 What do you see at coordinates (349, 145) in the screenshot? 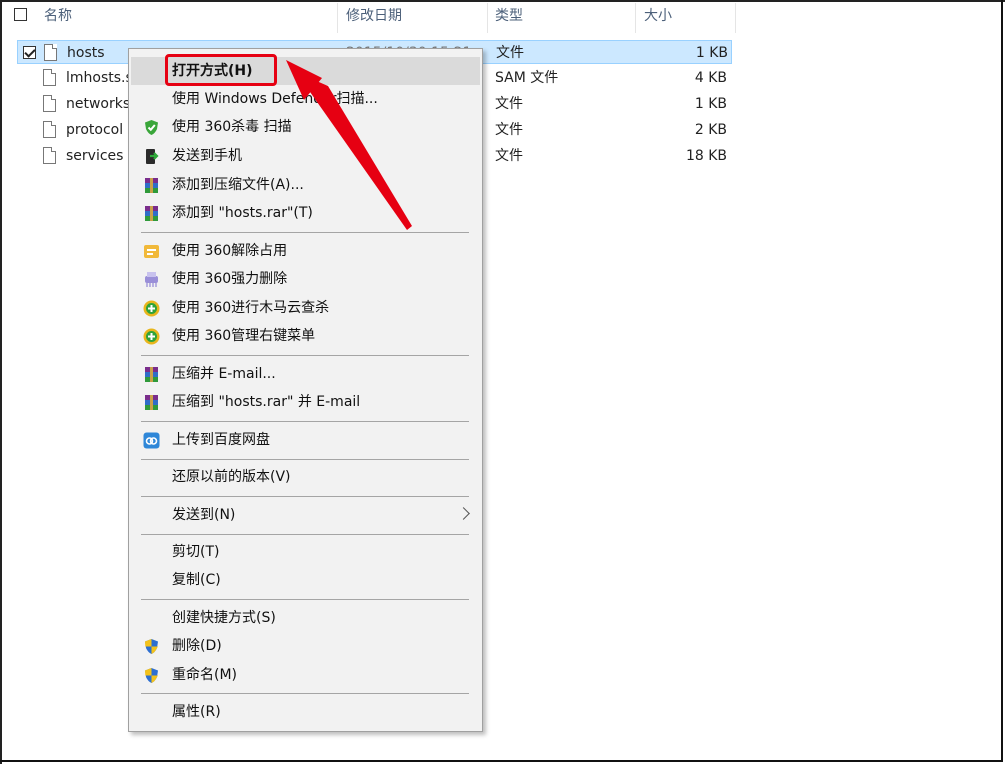
I see `annotation-arrow` at bounding box center [349, 145].